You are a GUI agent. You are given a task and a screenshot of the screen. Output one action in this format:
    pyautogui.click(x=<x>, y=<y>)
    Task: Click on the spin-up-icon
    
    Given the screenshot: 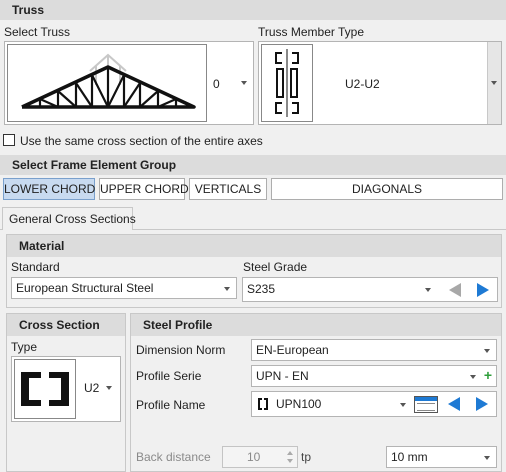 What is the action you would take?
    pyautogui.click(x=290, y=453)
    